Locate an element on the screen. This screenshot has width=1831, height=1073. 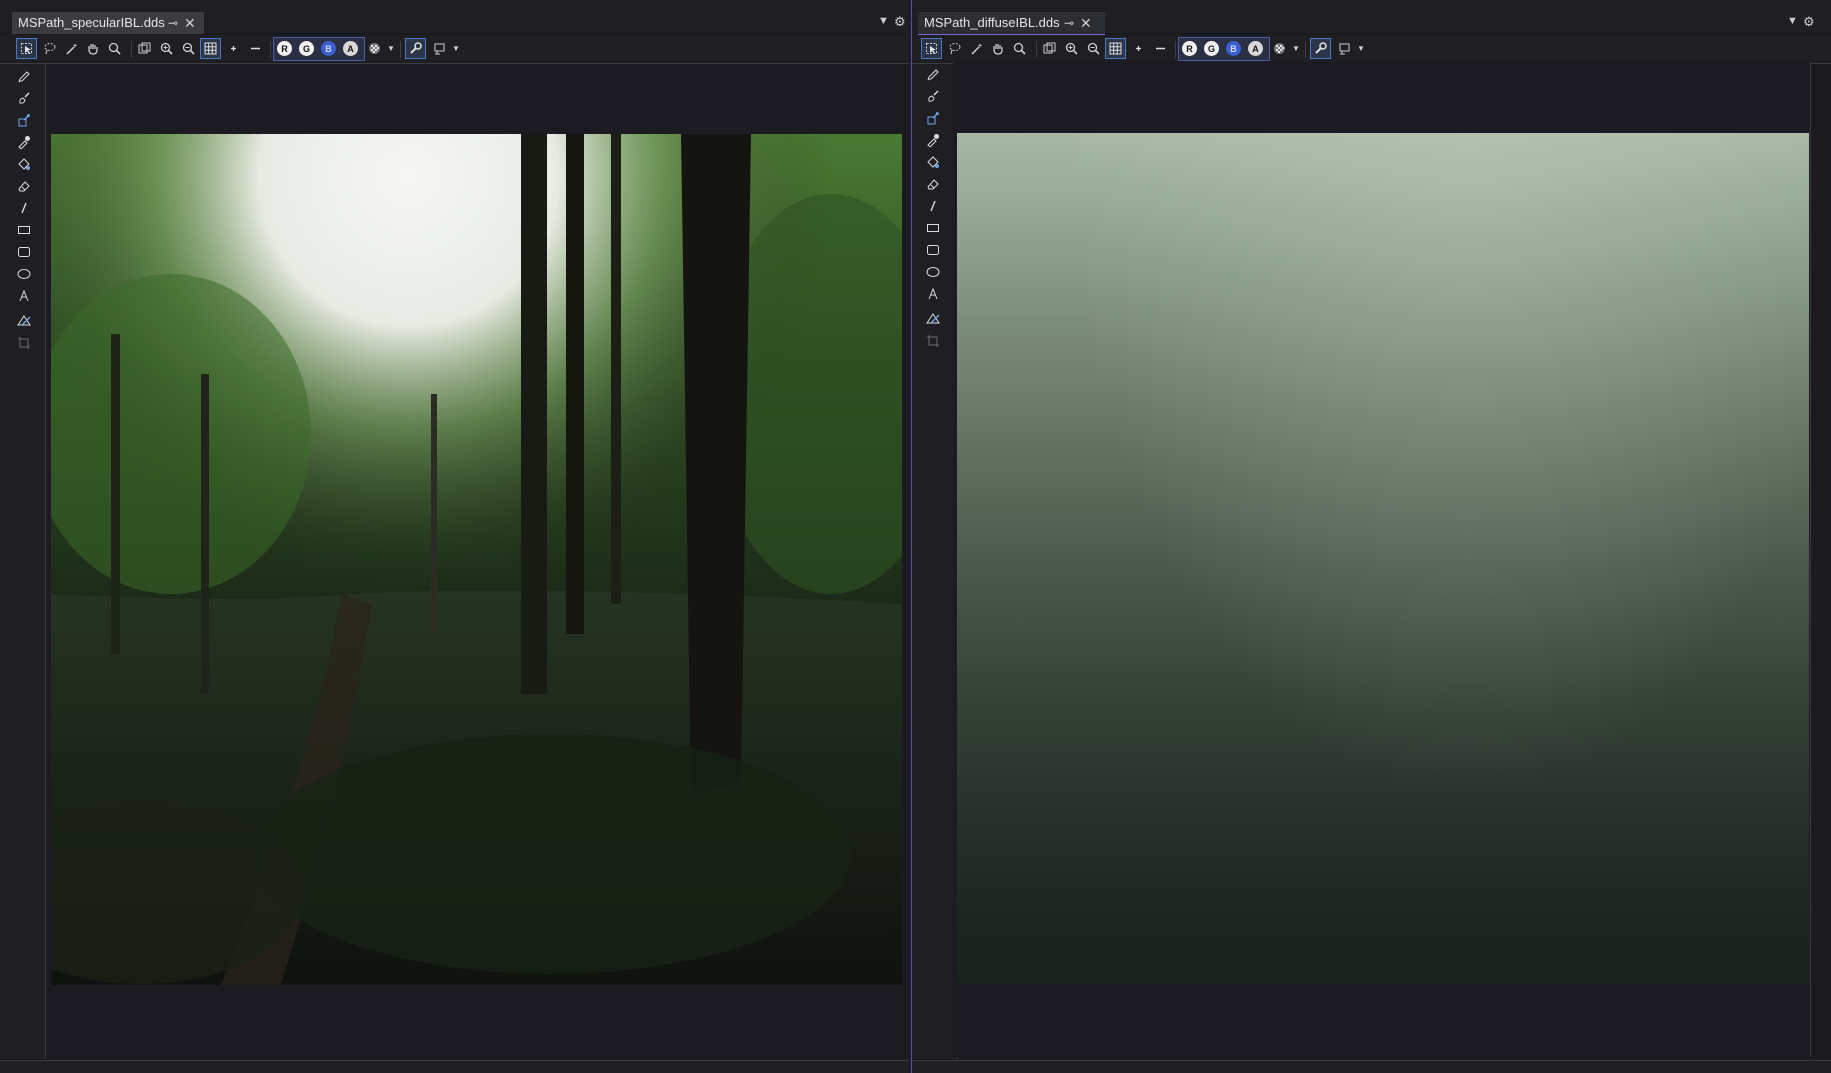
right-bottom-bar is located at coordinates (1371, 1066).